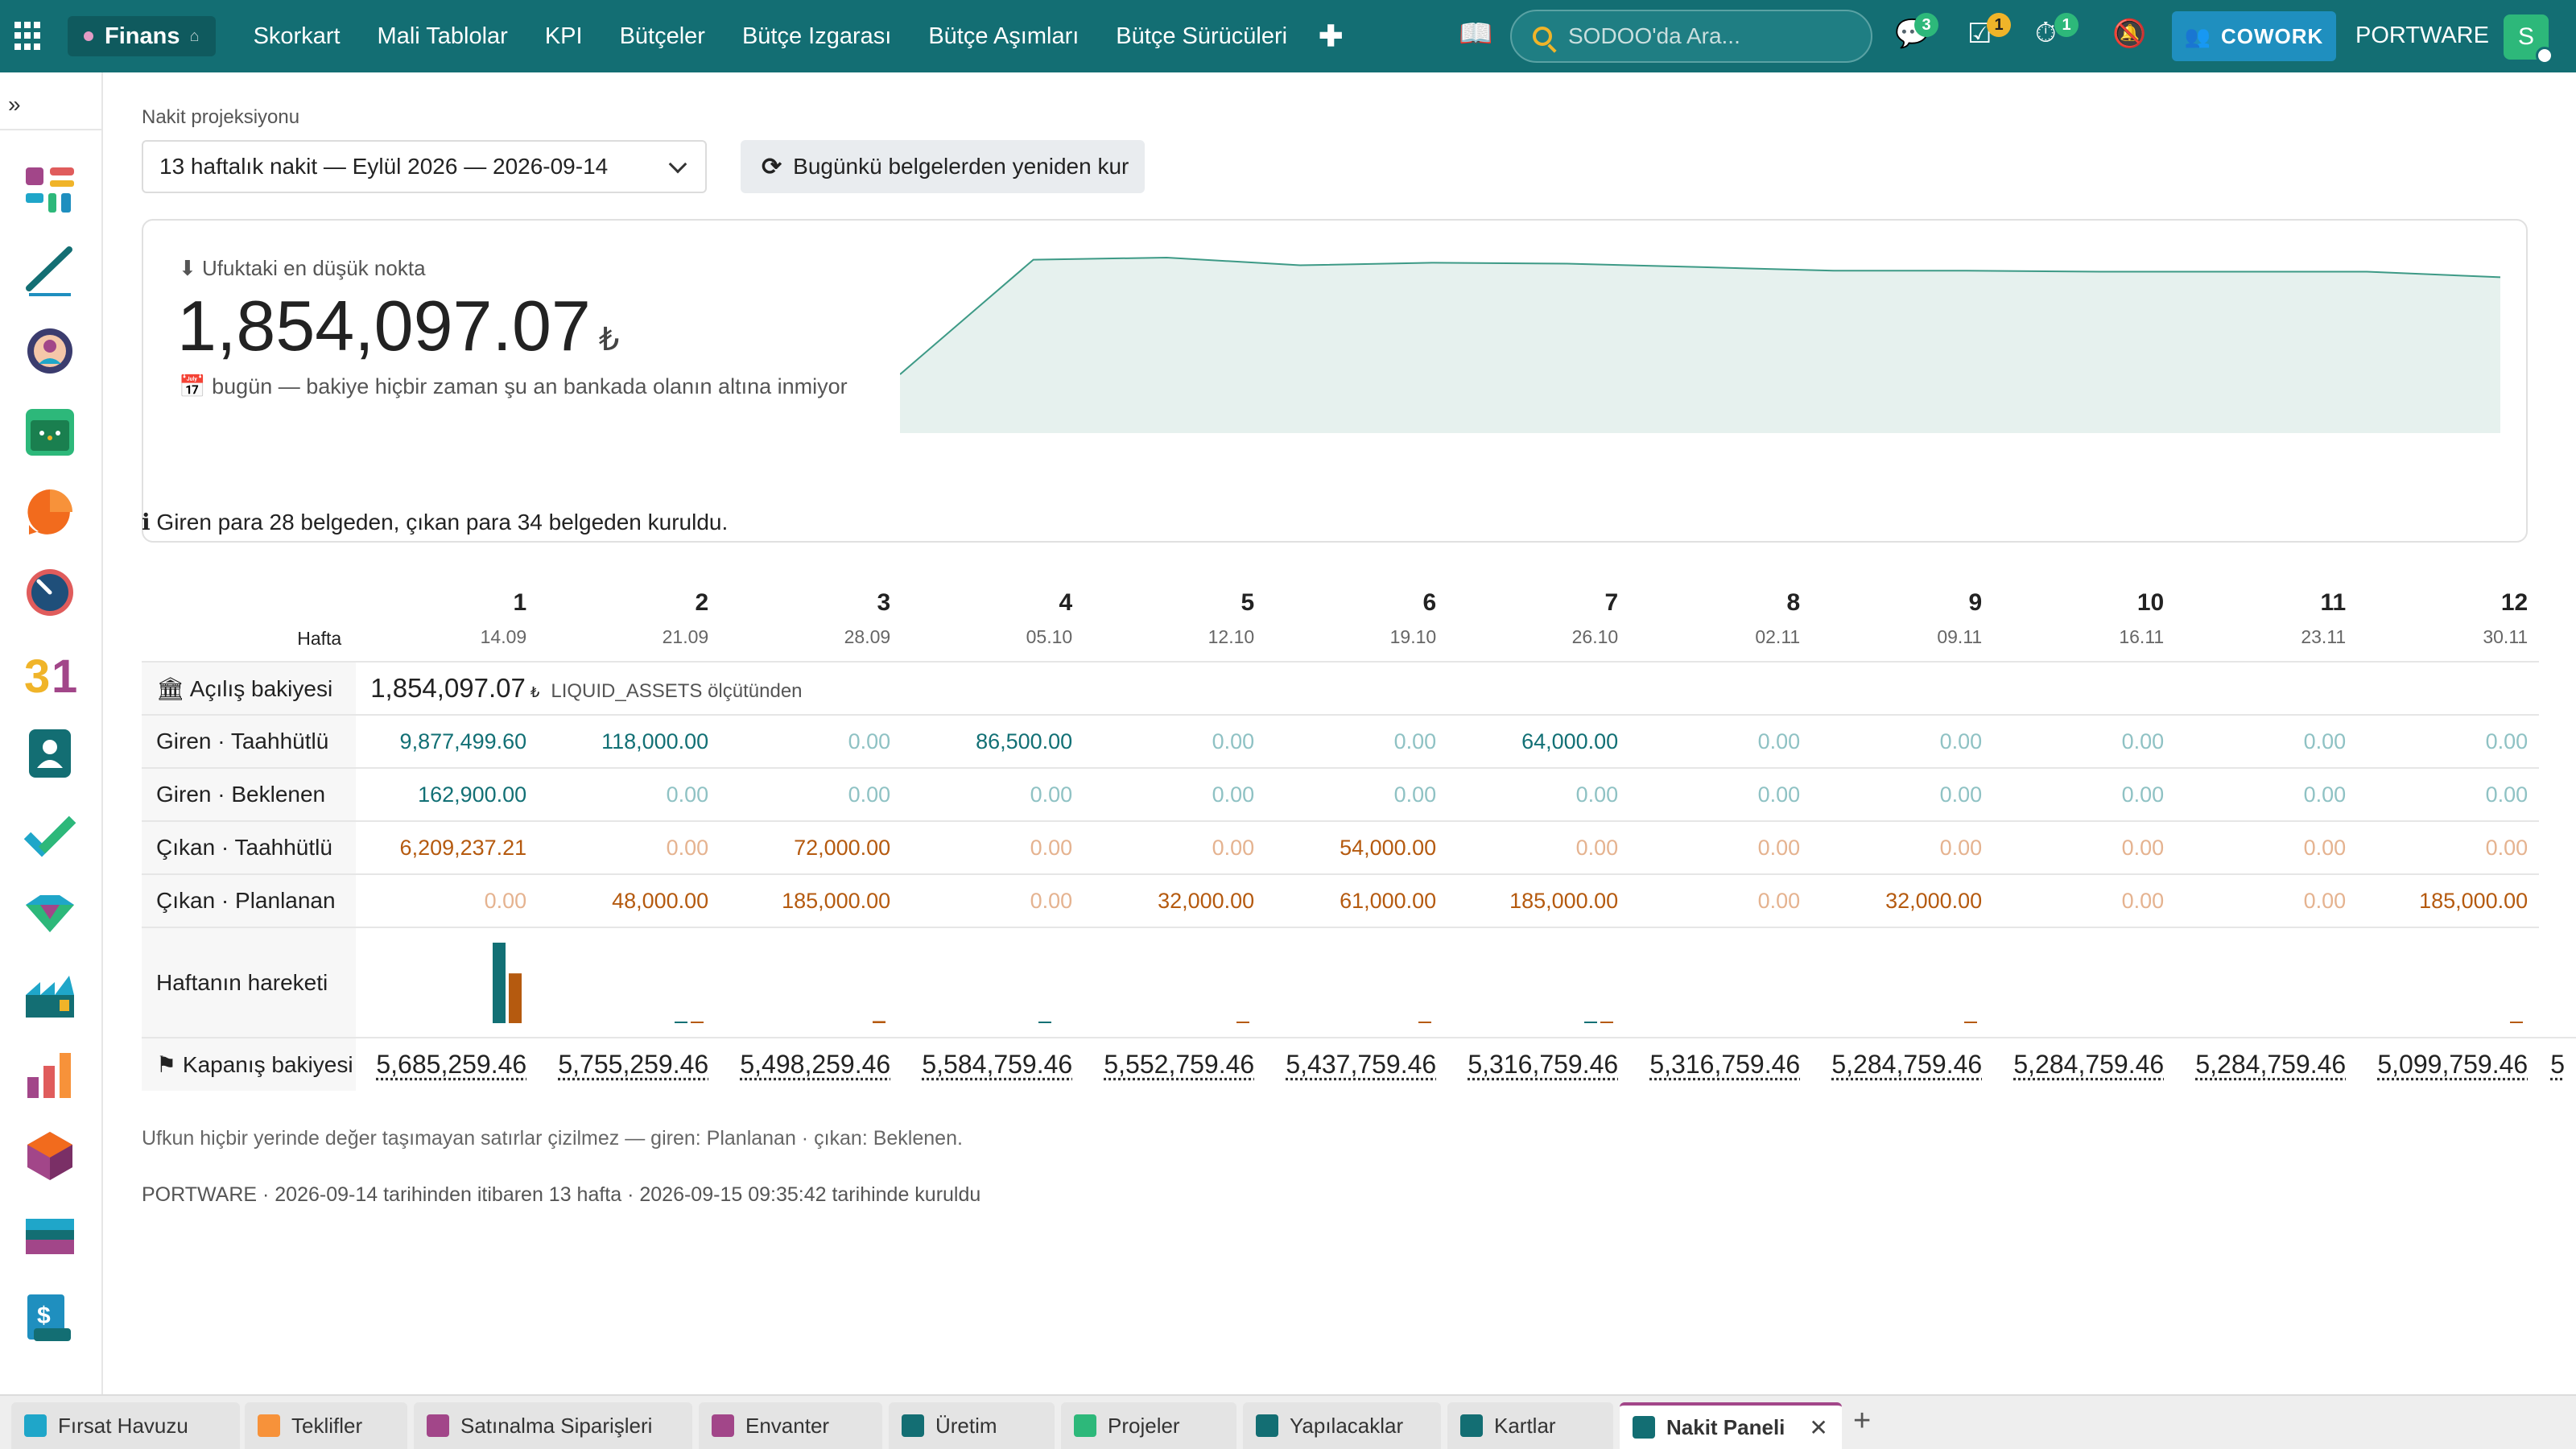 Image resolution: width=2576 pixels, height=1449 pixels. Describe the element at coordinates (326, 1425) in the screenshot. I see `tab-sales: Teklifler` at that location.